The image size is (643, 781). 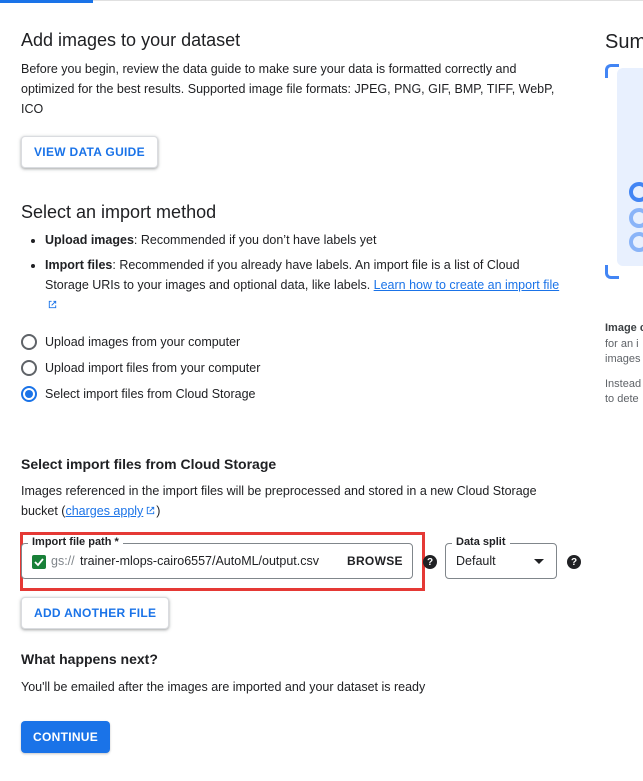 I want to click on charges-apply-link: charges apply, so click(x=110, y=511).